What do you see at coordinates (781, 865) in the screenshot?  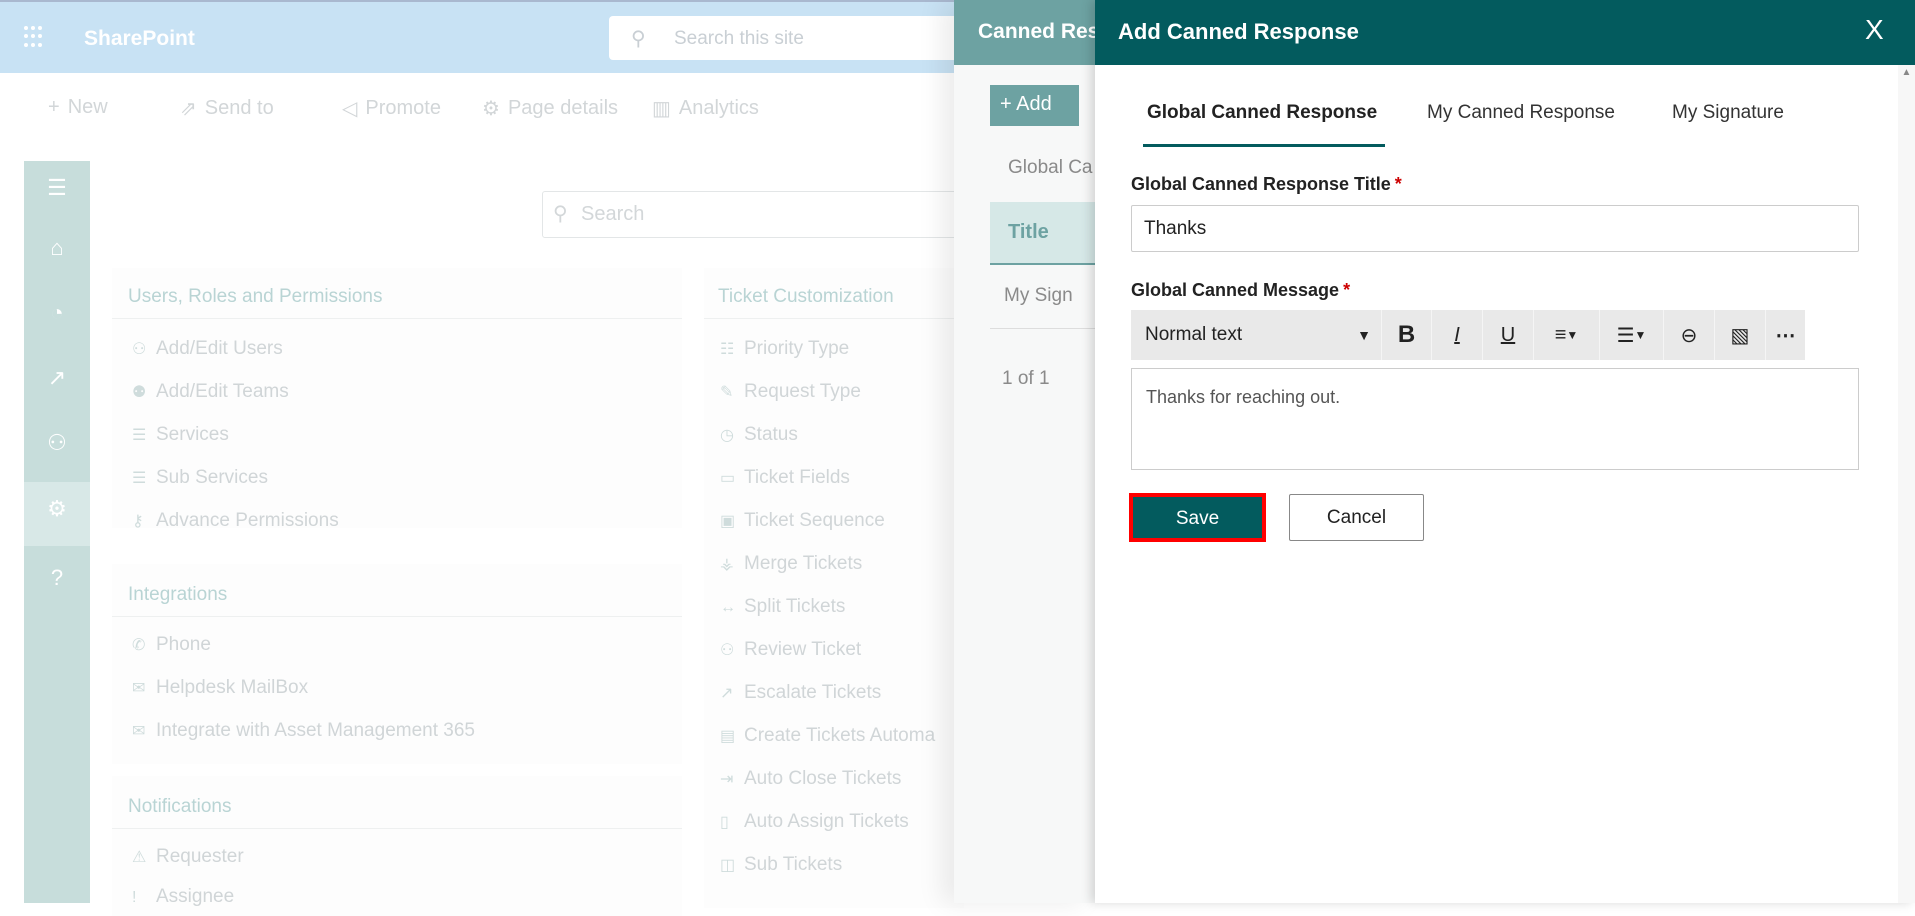 I see `link-ticket-customization-item: ◫ Sub Tickets` at bounding box center [781, 865].